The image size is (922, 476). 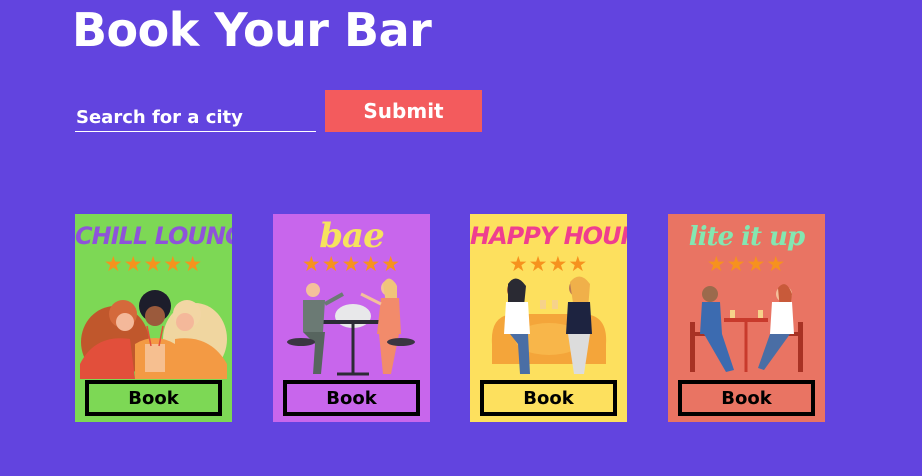 What do you see at coordinates (403, 111) in the screenshot?
I see `submit-button: Submit` at bounding box center [403, 111].